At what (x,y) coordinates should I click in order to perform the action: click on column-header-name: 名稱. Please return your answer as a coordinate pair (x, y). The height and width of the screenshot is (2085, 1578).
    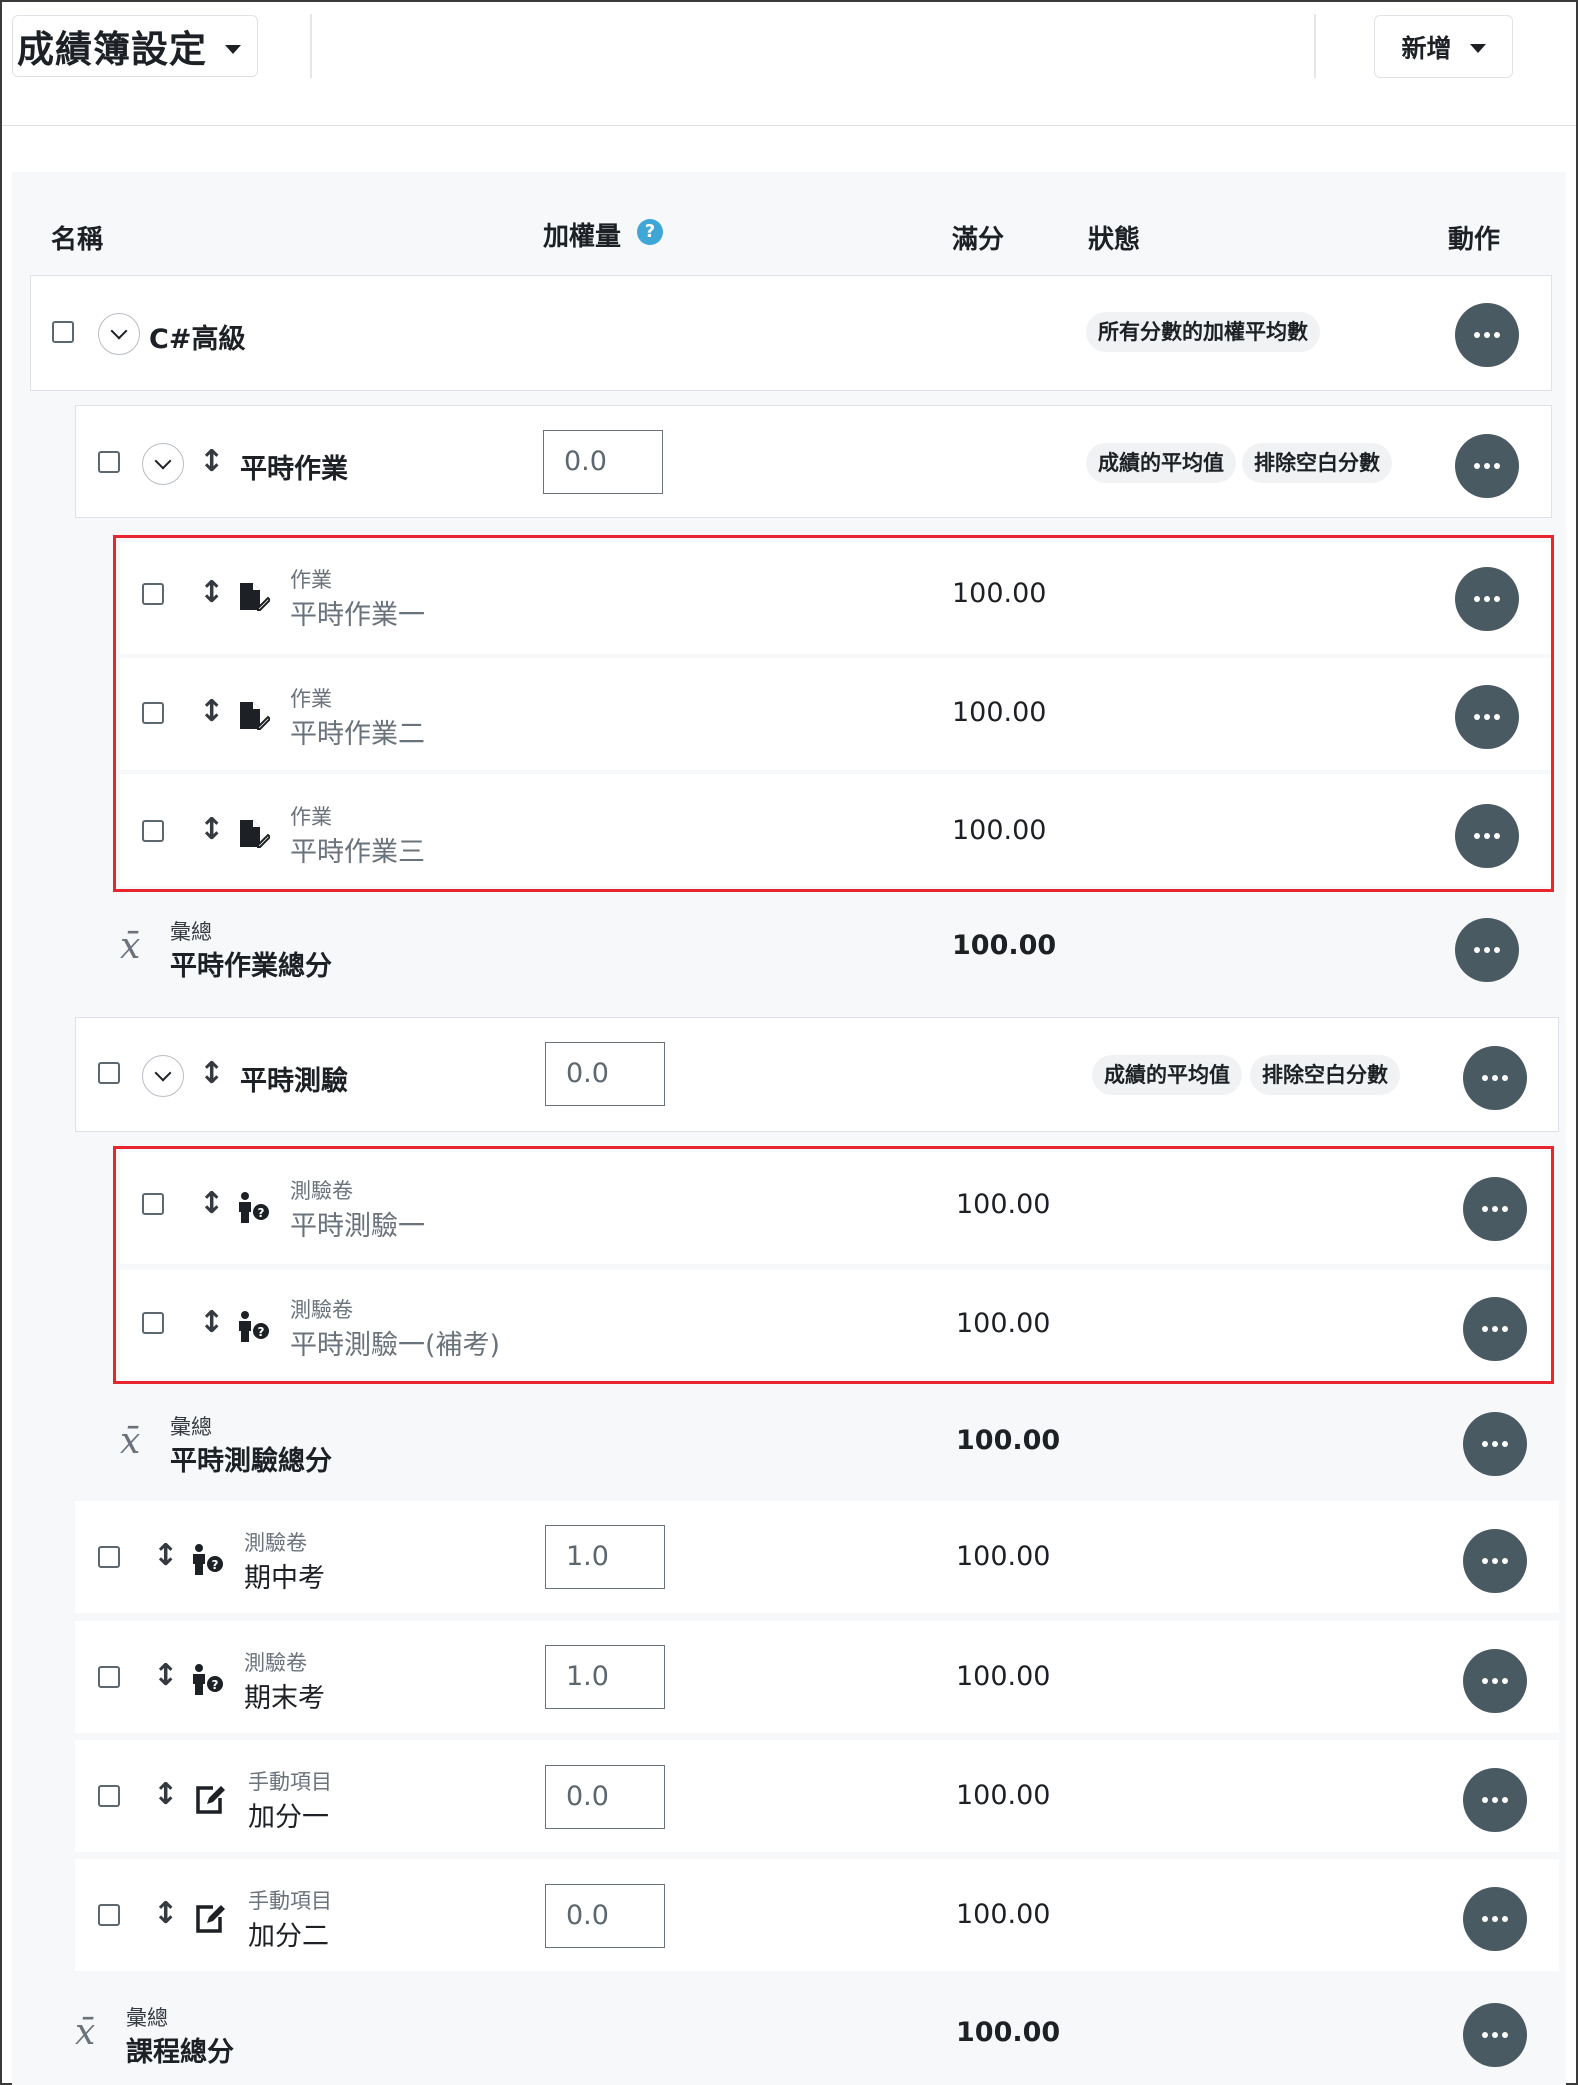
    Looking at the image, I should click on (77, 240).